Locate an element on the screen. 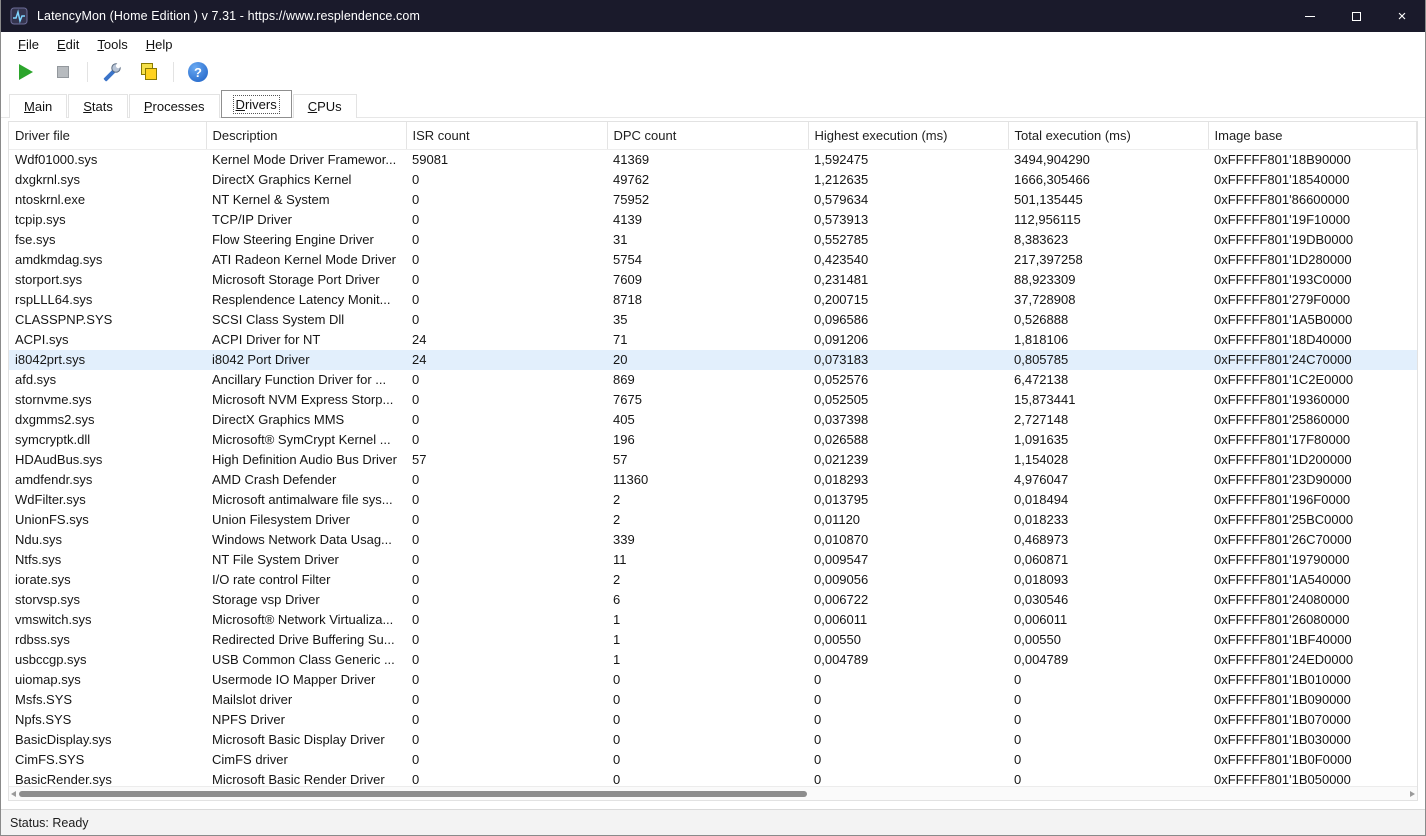 Image resolution: width=1426 pixels, height=836 pixels. play-icon is located at coordinates (26, 72).